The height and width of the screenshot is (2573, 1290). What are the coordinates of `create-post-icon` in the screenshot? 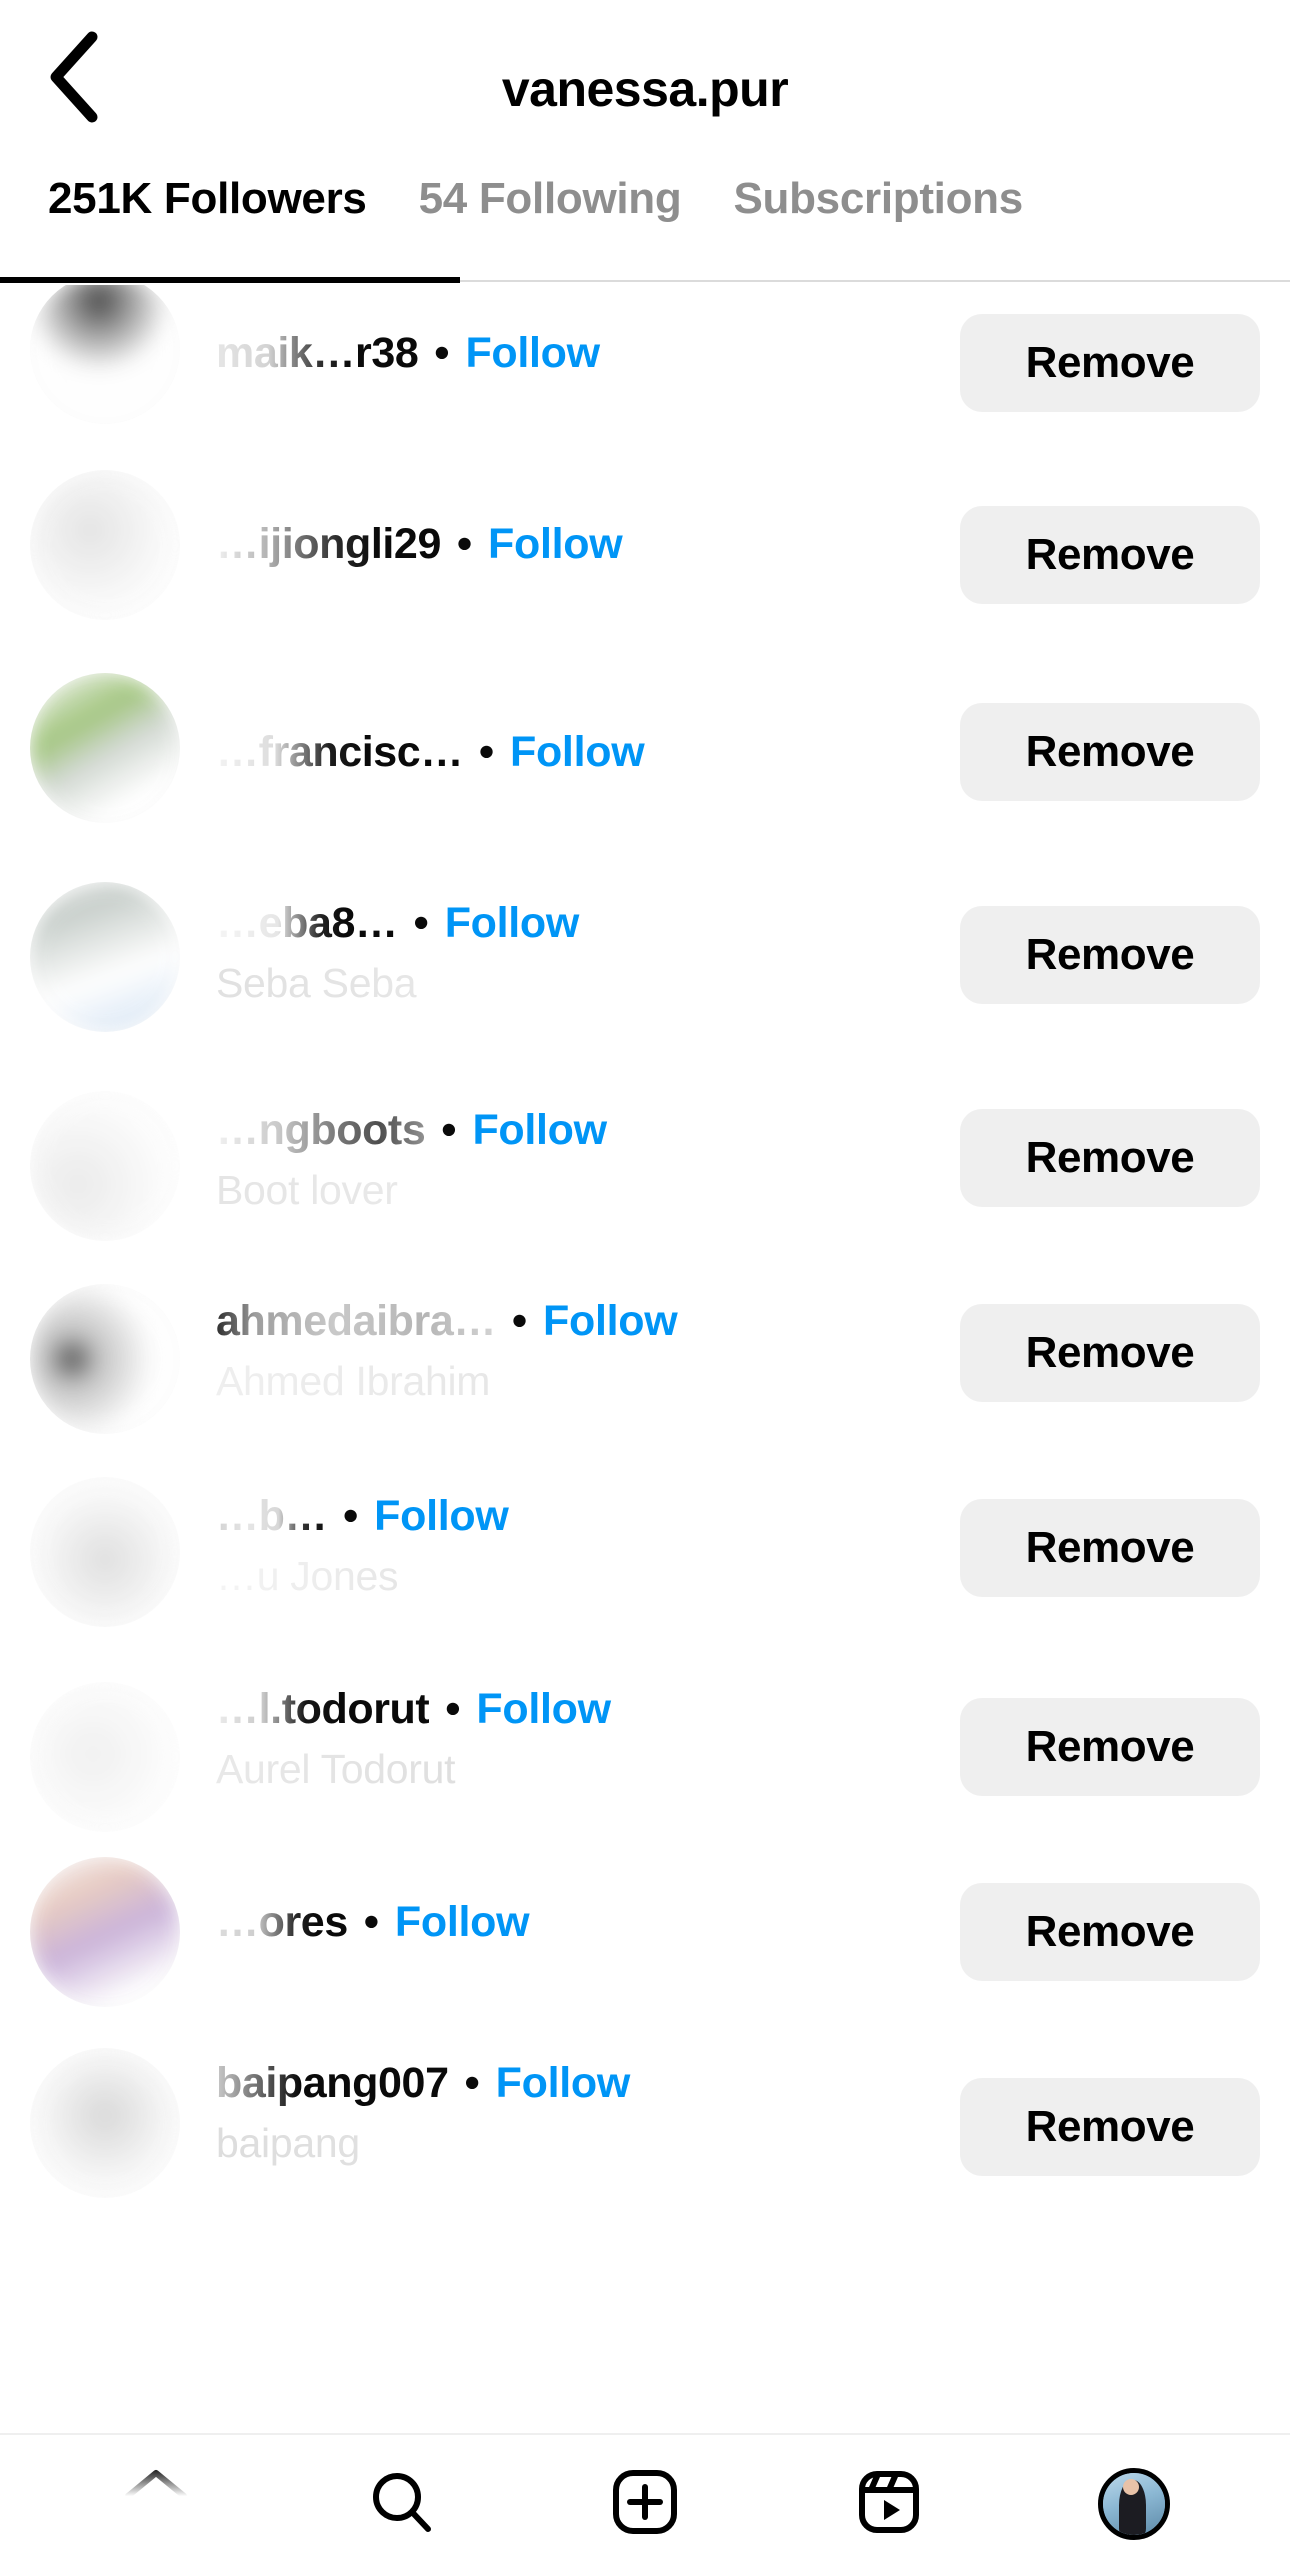 It's located at (645, 2504).